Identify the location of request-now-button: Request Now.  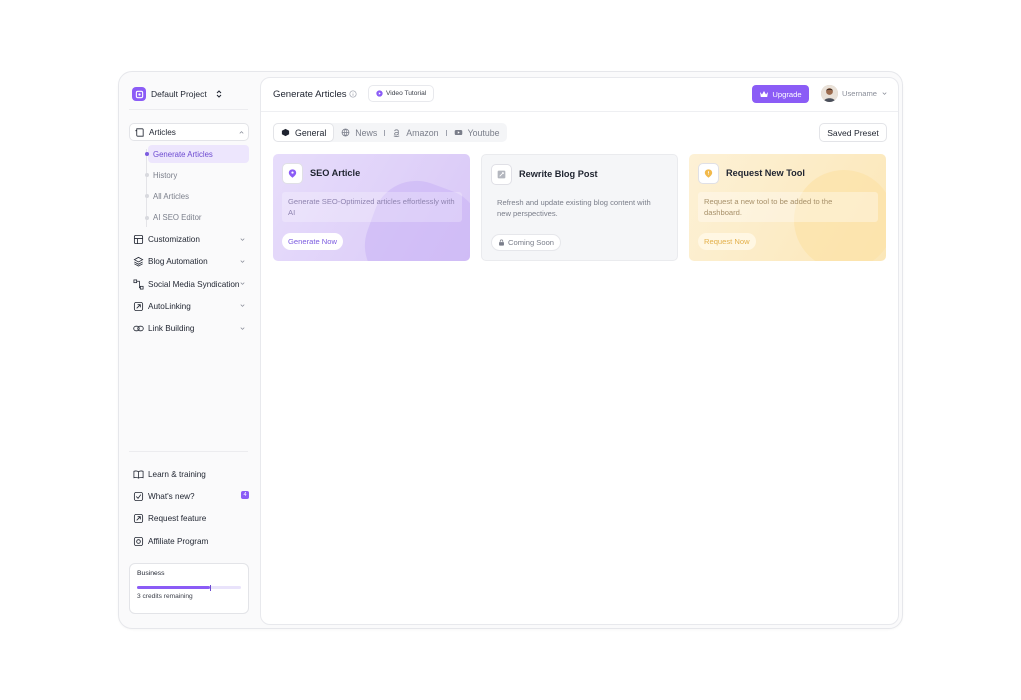
(727, 241).